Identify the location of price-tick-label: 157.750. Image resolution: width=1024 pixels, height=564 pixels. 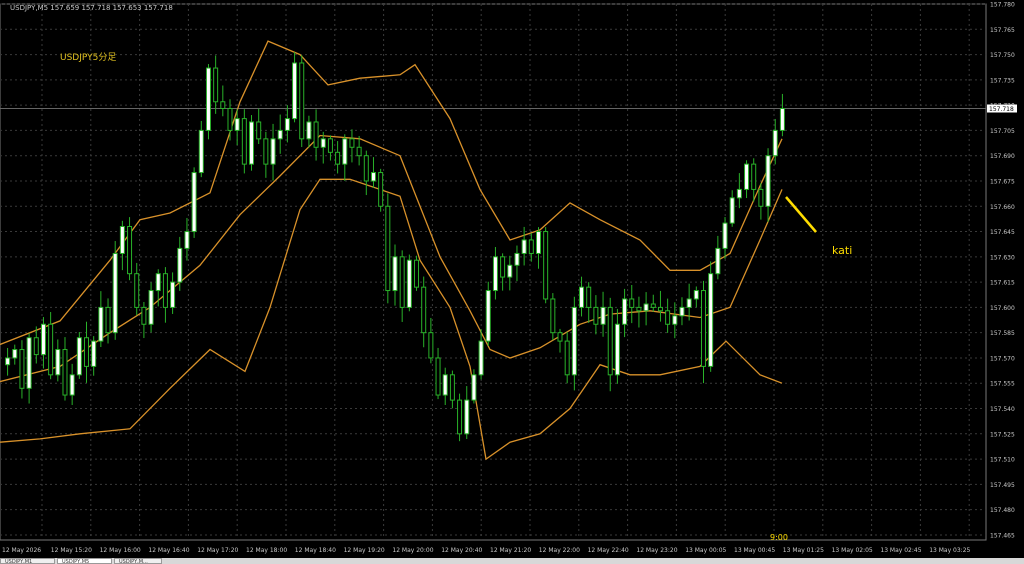
(1002, 55).